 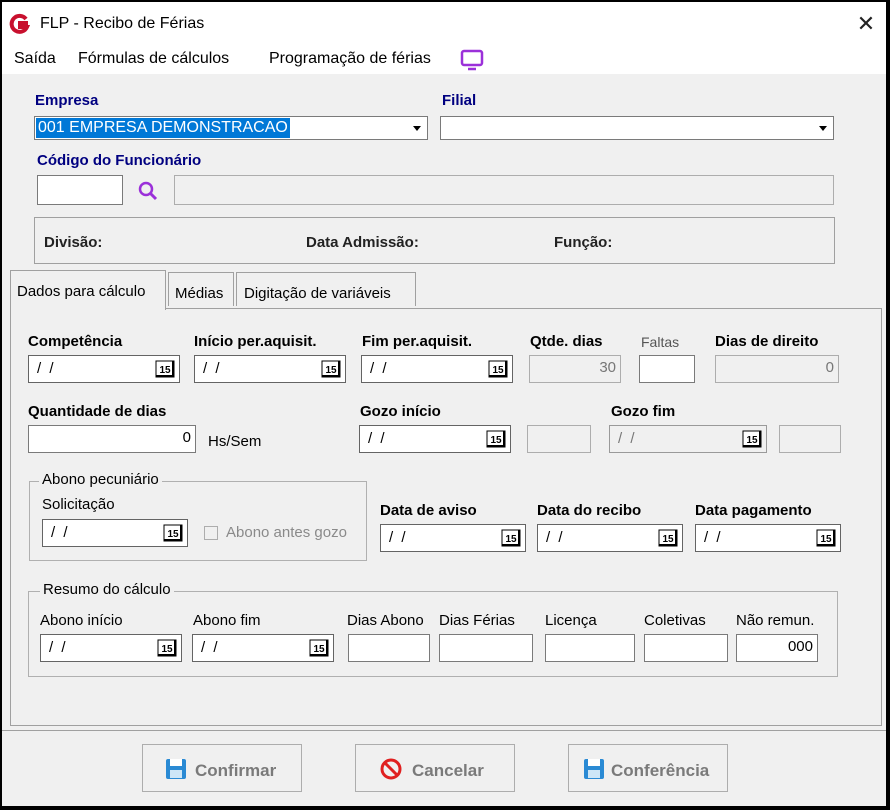 I want to click on menu-formulas-calculos: Fórmulas de cálculos, so click(x=153, y=59).